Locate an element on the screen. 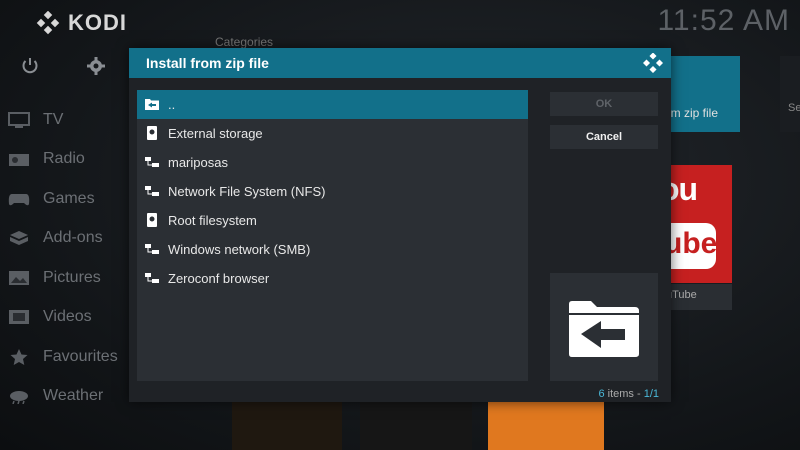 The width and height of the screenshot is (800, 450). tile-label: om zip file is located at coordinates (691, 113).